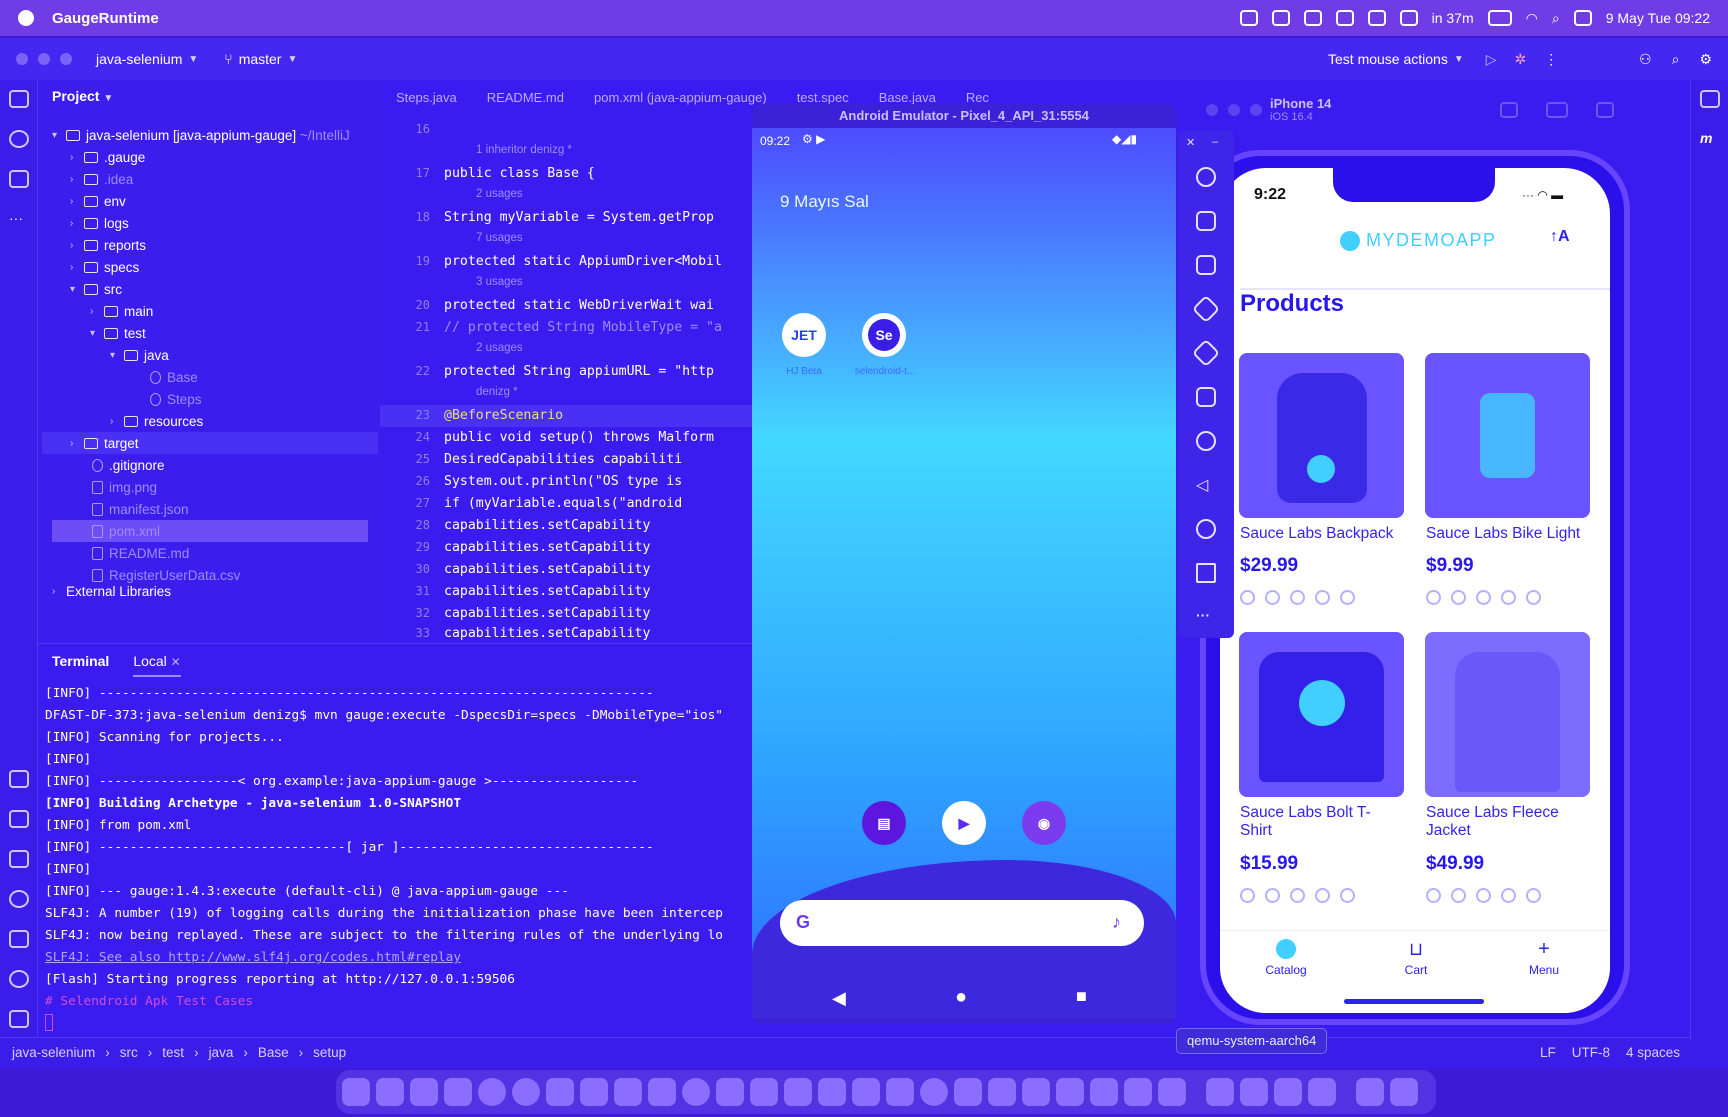 This screenshot has height=1117, width=1728. What do you see at coordinates (824, 202) in the screenshot?
I see `android-date: 9 Mayıs Sal` at bounding box center [824, 202].